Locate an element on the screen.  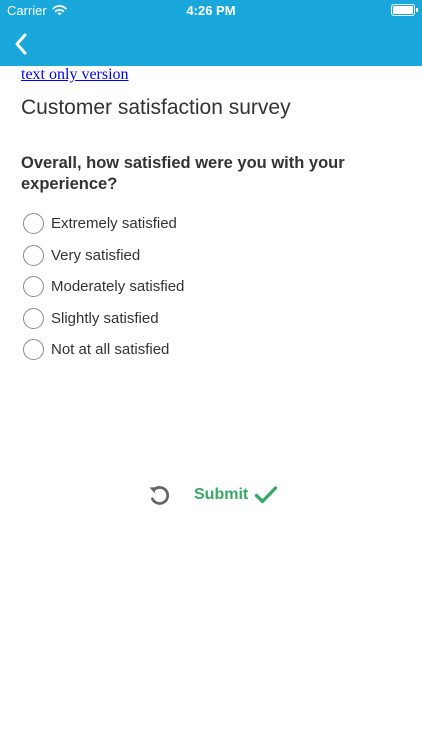
option-label: Slightly satisfied is located at coordinates (105, 318).